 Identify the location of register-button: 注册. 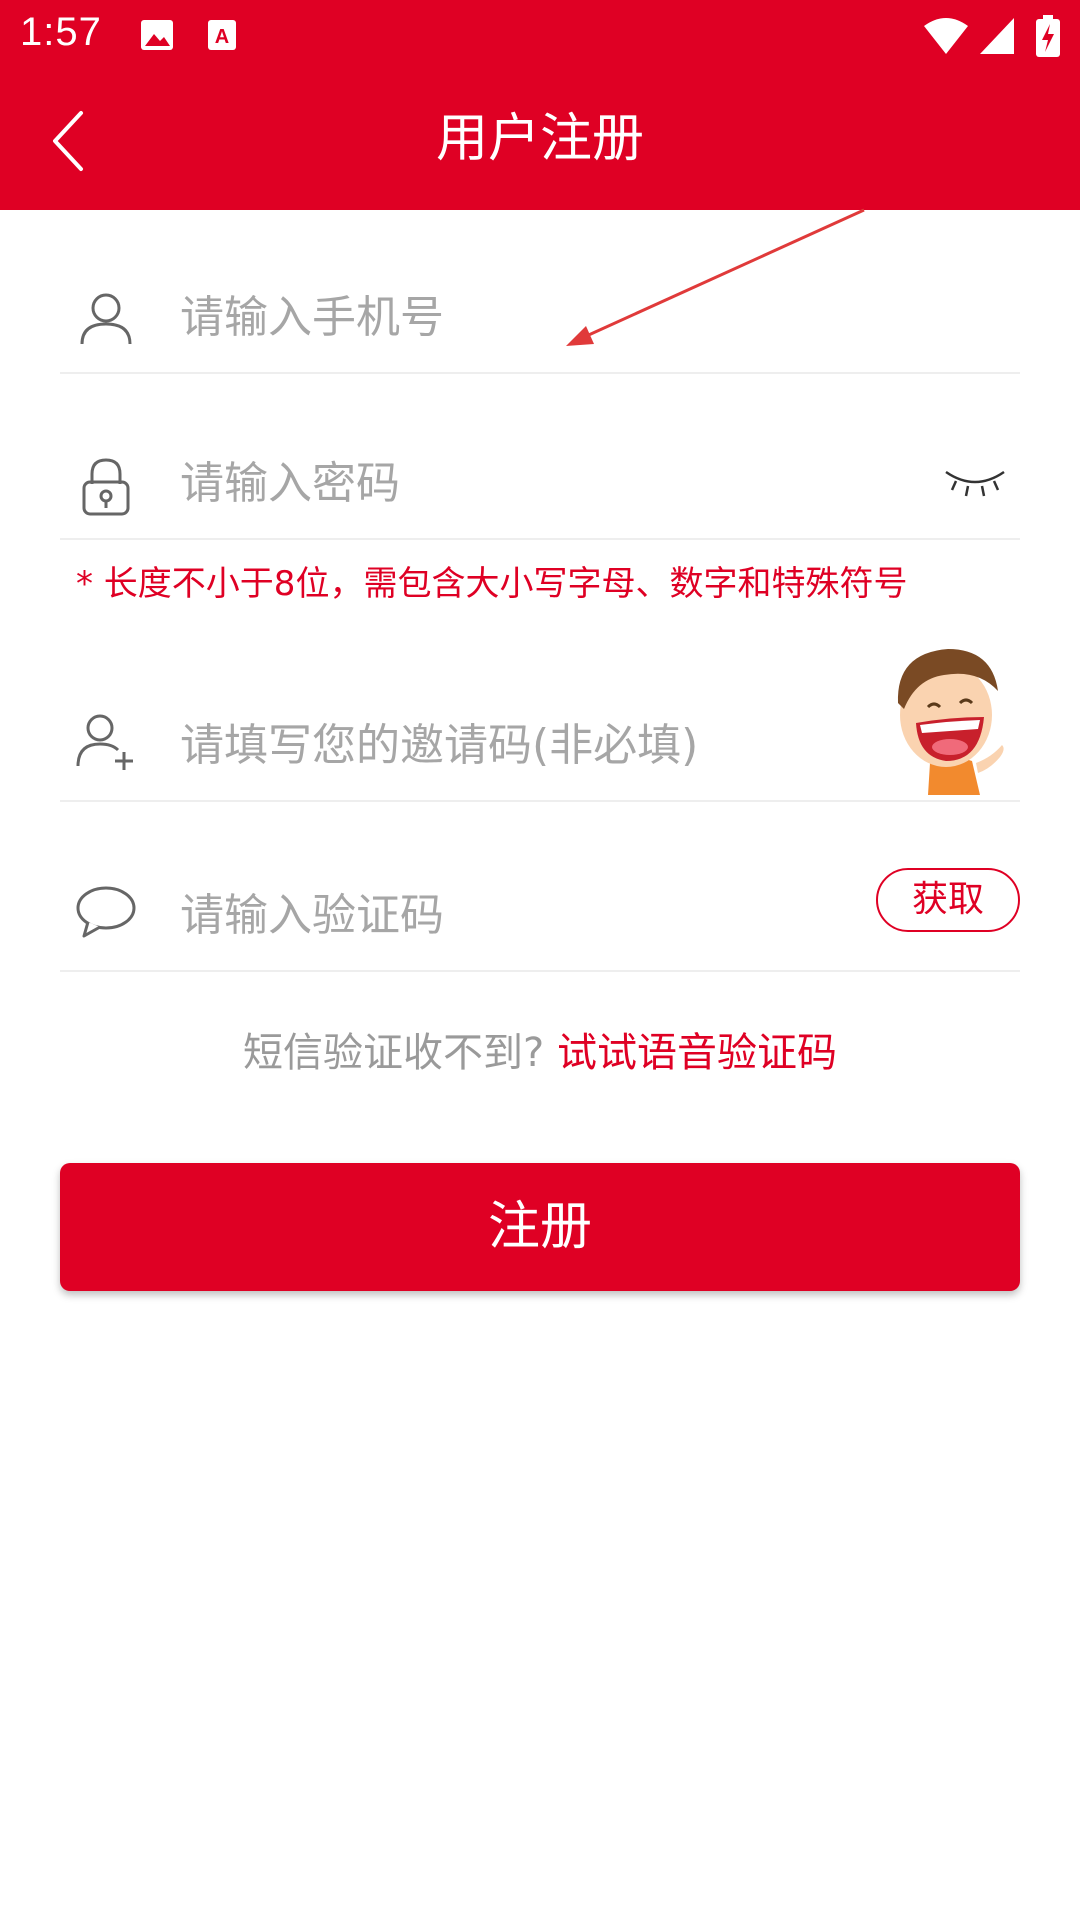
(540, 1227).